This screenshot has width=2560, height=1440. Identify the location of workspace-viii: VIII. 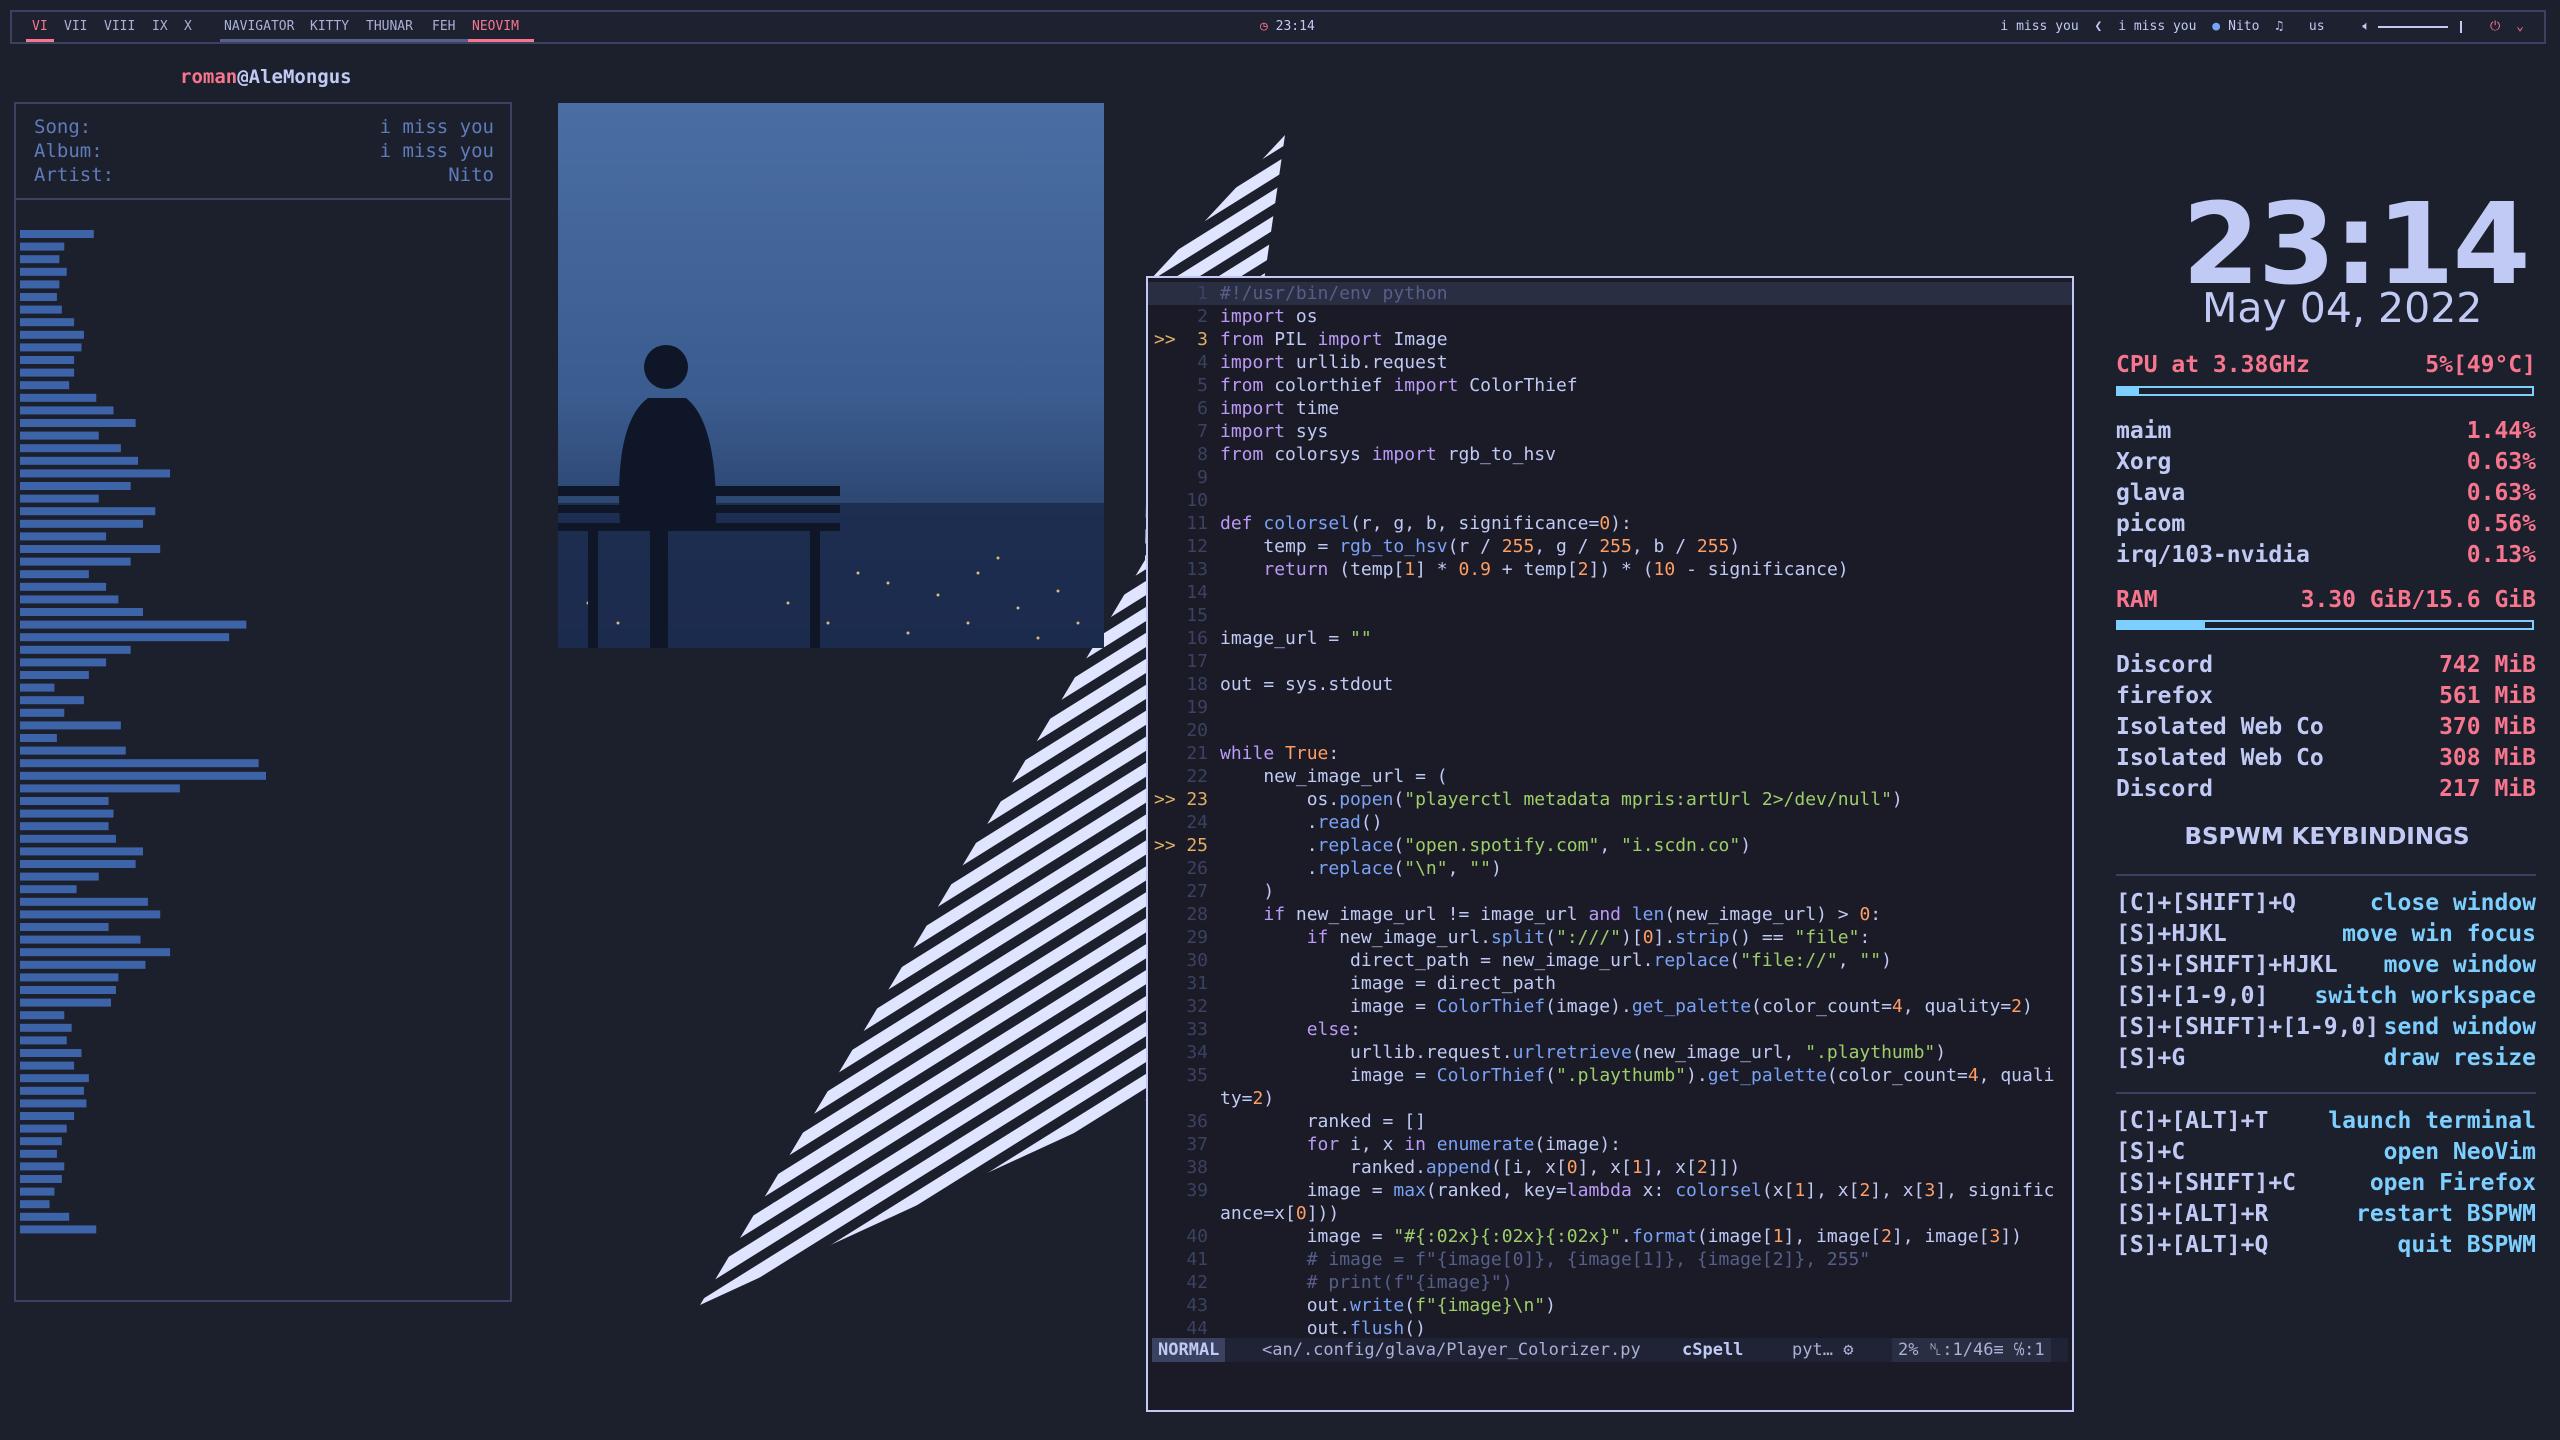
(119, 27).